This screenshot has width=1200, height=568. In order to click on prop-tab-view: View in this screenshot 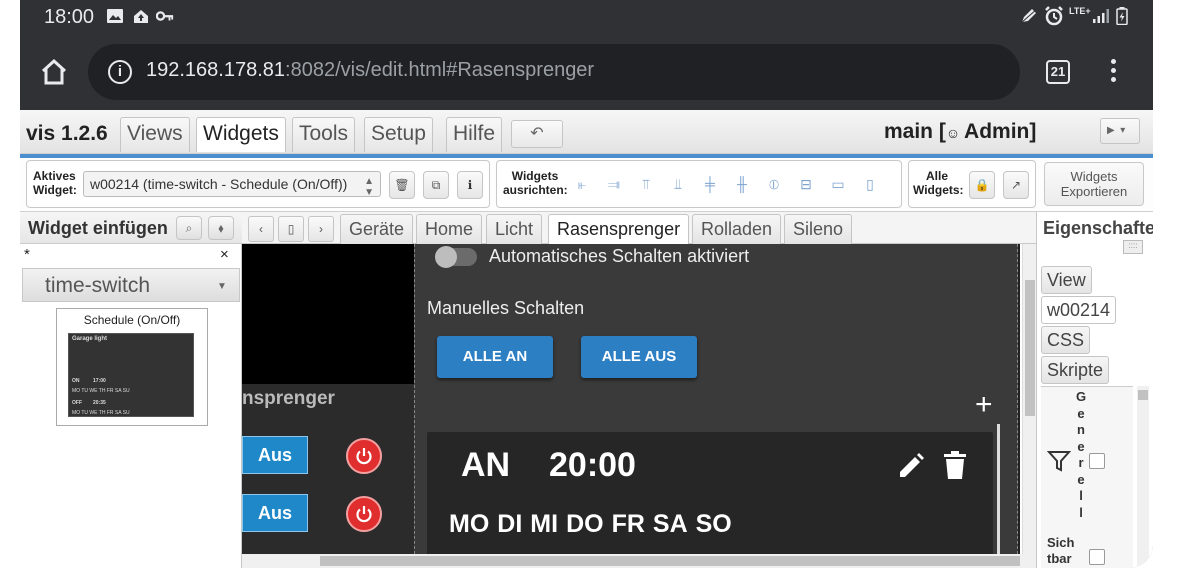, I will do `click(1066, 280)`.